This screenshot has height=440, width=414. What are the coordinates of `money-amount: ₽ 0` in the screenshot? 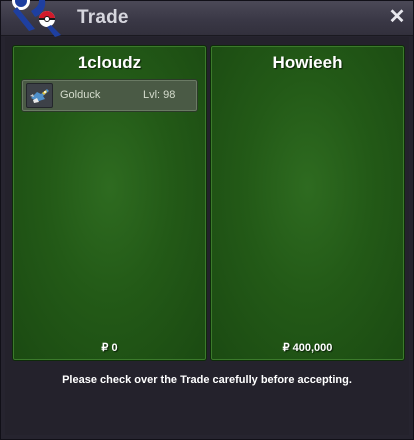 It's located at (109, 348).